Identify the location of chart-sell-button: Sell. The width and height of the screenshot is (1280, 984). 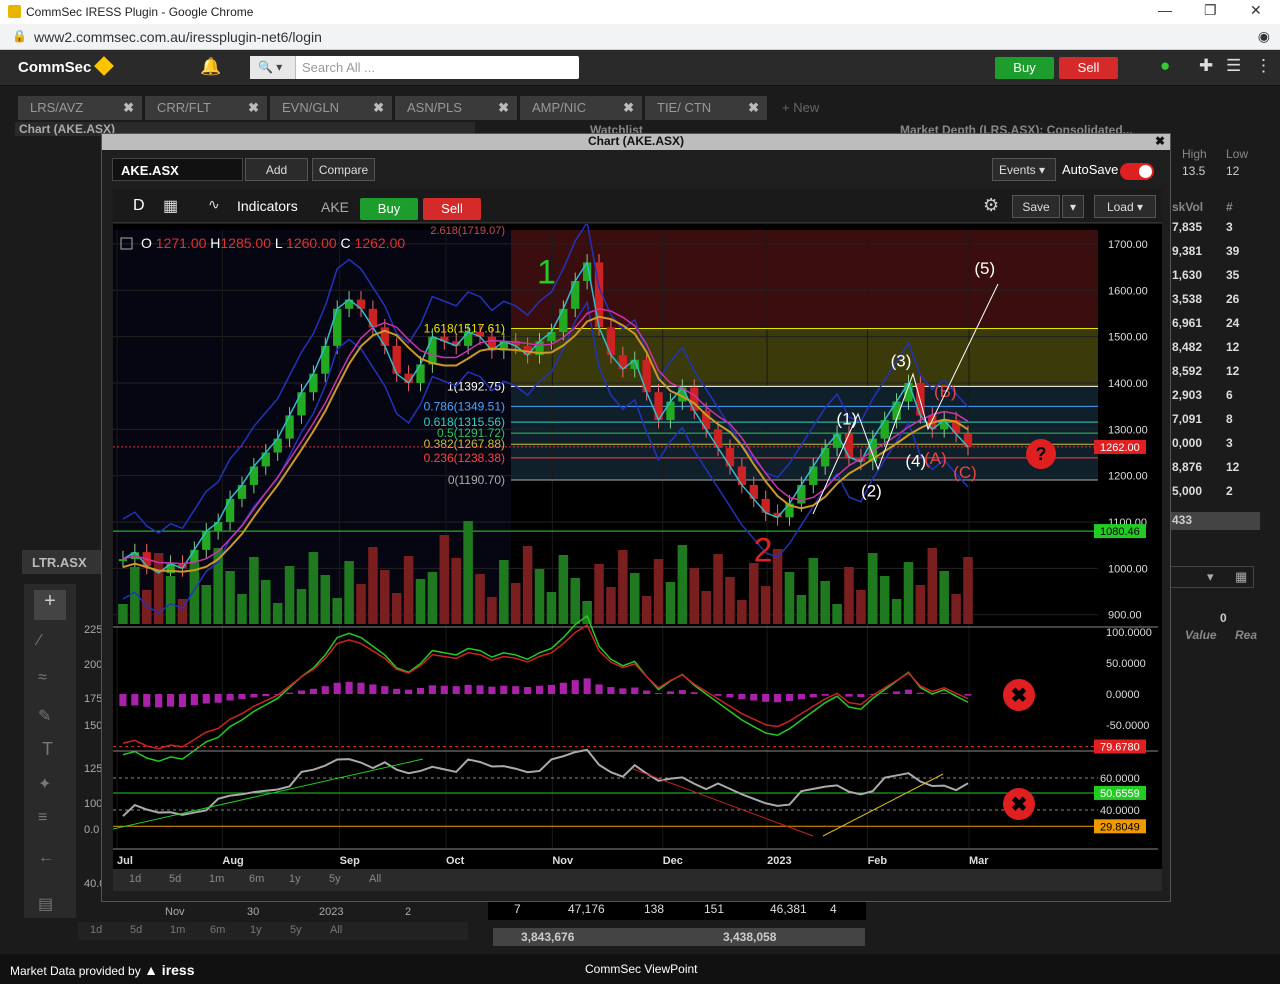
(452, 209).